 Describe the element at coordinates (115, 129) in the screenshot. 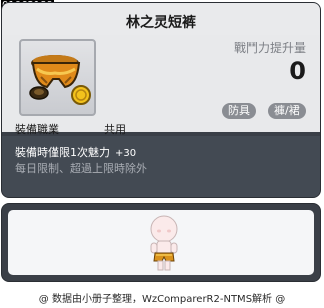

I see `job-value: 共用` at that location.